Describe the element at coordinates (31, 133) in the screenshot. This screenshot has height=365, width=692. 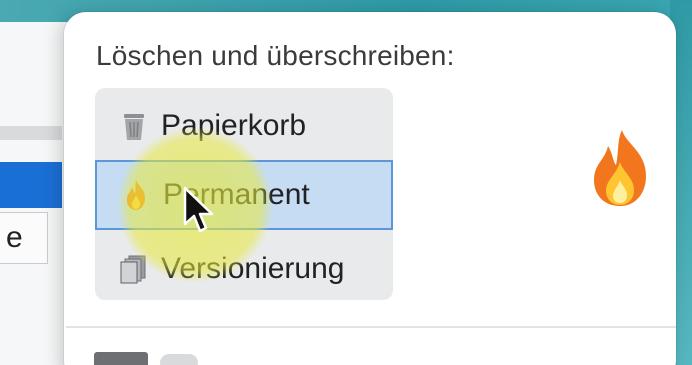
I see `background-row` at that location.